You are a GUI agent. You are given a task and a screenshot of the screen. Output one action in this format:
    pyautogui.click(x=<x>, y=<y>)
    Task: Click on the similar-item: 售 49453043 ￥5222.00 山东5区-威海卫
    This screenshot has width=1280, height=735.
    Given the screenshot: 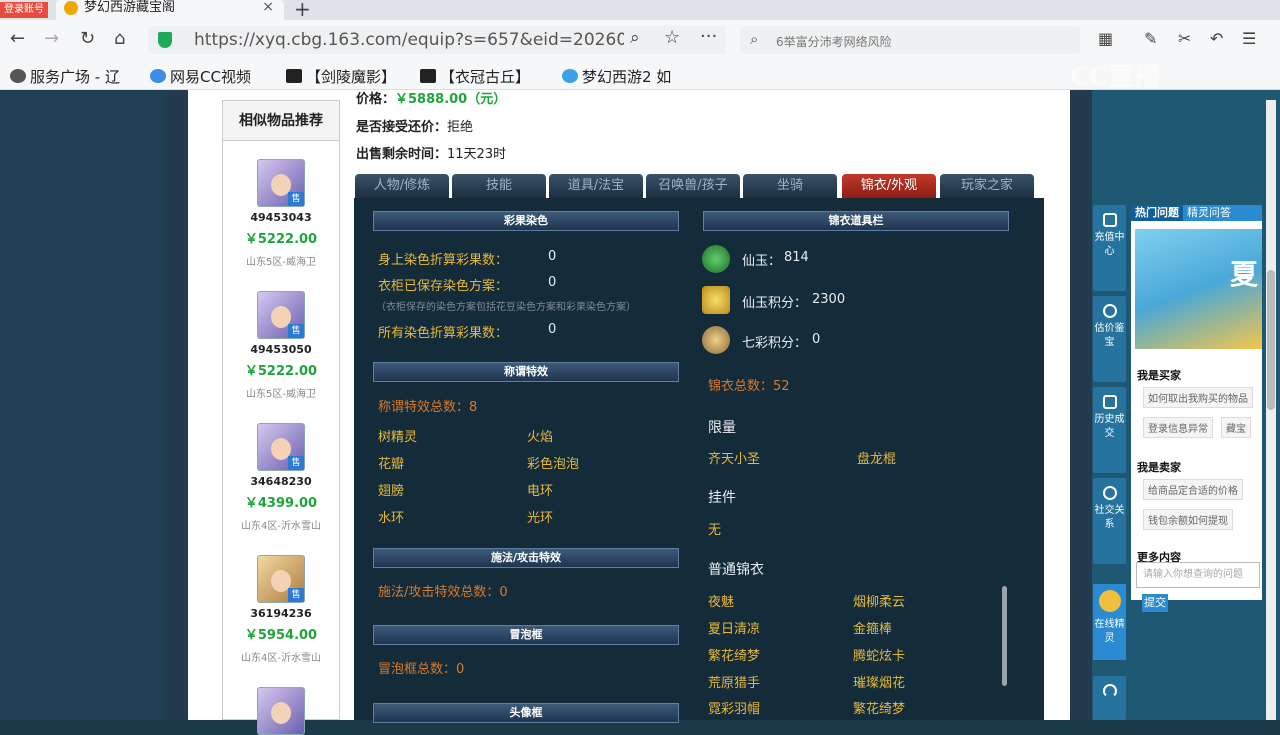 What is the action you would take?
    pyautogui.click(x=281, y=213)
    